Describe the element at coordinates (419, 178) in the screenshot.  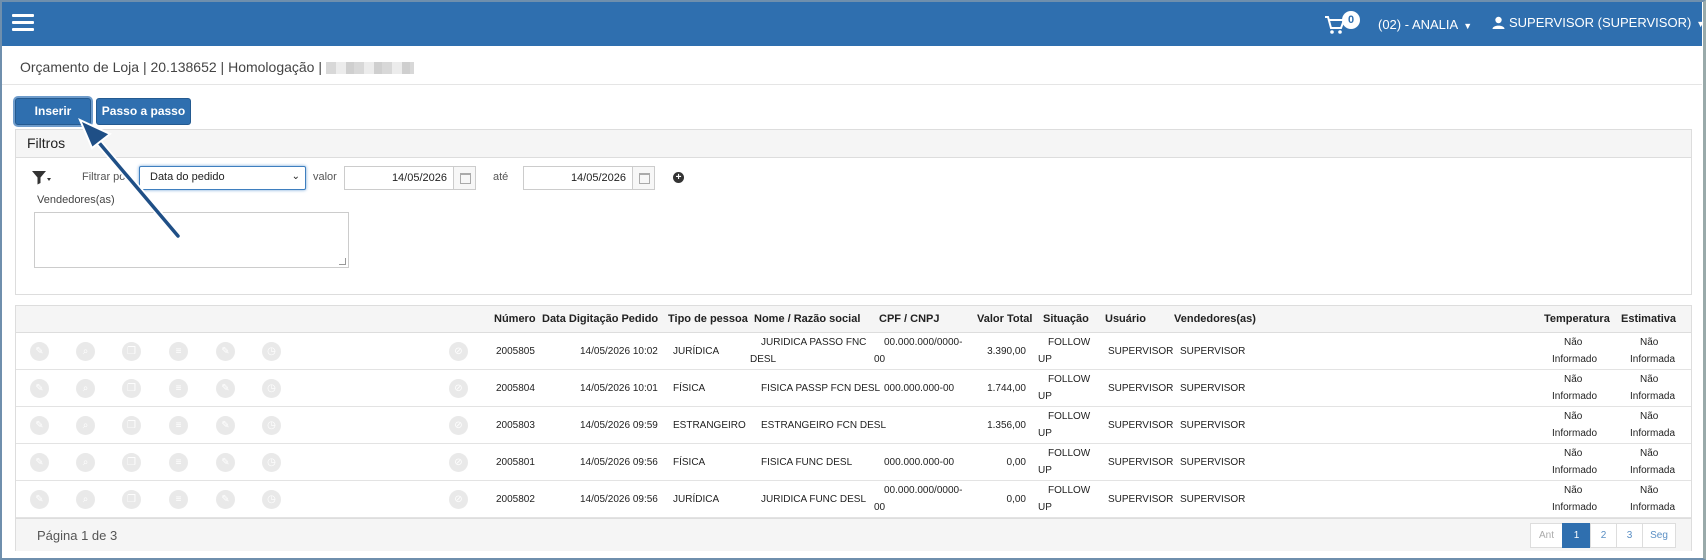
I see `date-from-value: 14/05/2026` at that location.